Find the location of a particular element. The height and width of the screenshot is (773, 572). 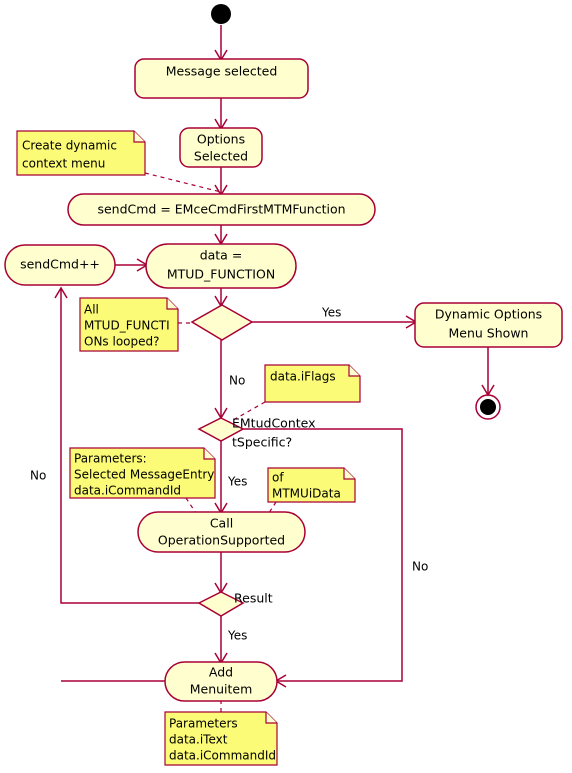

edge-start-to-message-selected is located at coordinates (221, 43).